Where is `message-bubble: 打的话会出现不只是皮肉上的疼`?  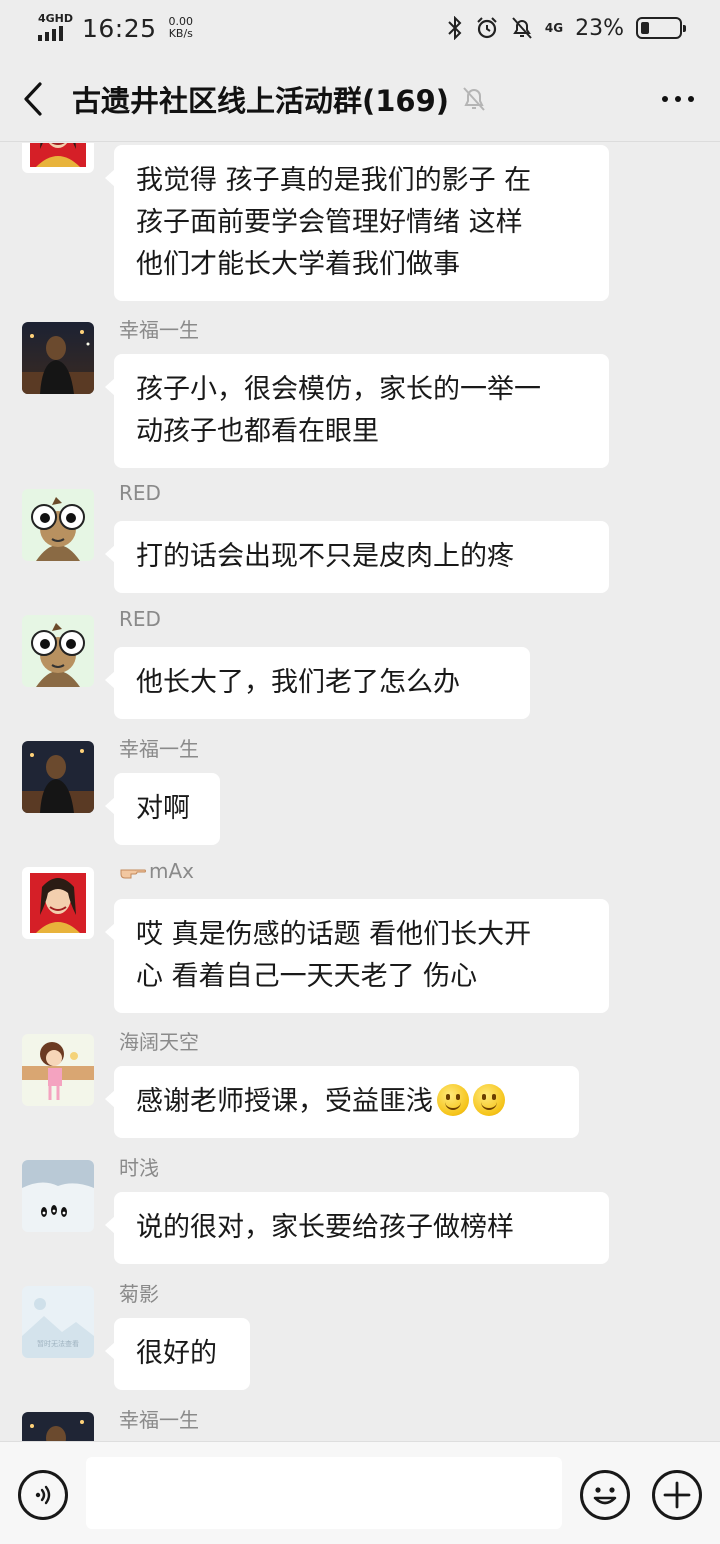 message-bubble: 打的话会出现不只是皮肉上的疼 is located at coordinates (357, 557).